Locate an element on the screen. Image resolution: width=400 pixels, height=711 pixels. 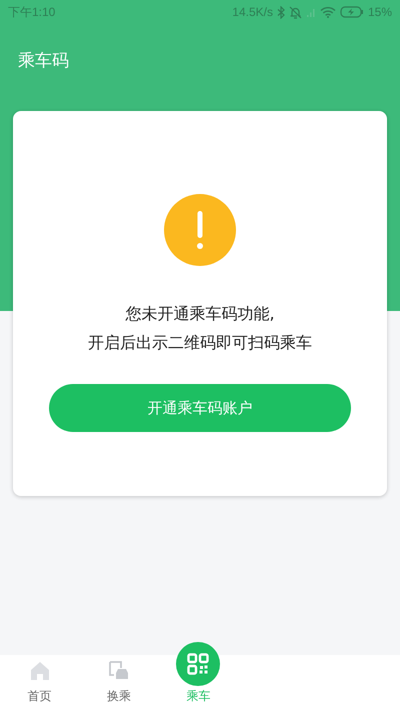
network-speed: 14.5K/s is located at coordinates (252, 12).